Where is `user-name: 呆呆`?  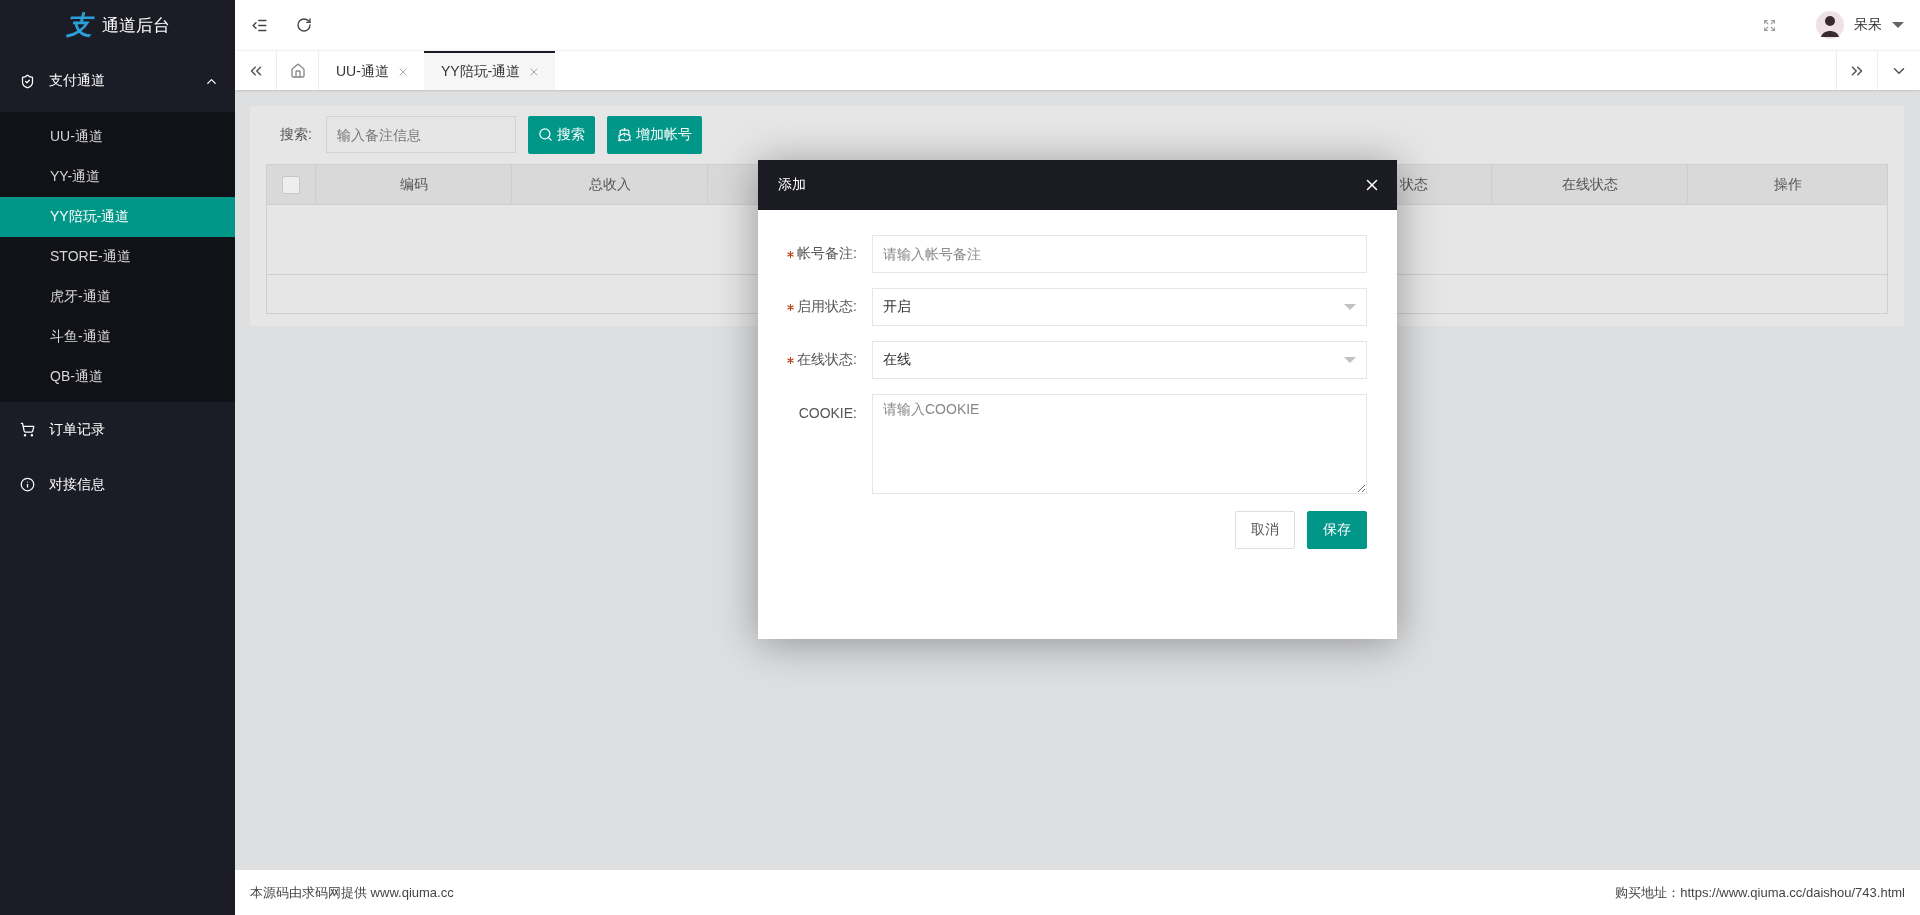
user-name: 呆呆 is located at coordinates (1868, 25).